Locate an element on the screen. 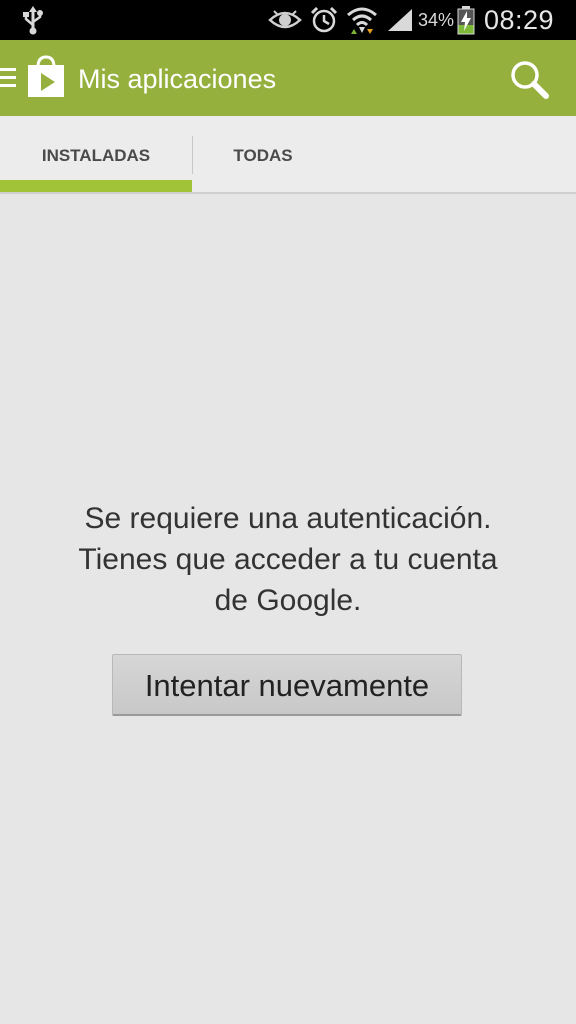  clock-time: 08:29 is located at coordinates (519, 19).